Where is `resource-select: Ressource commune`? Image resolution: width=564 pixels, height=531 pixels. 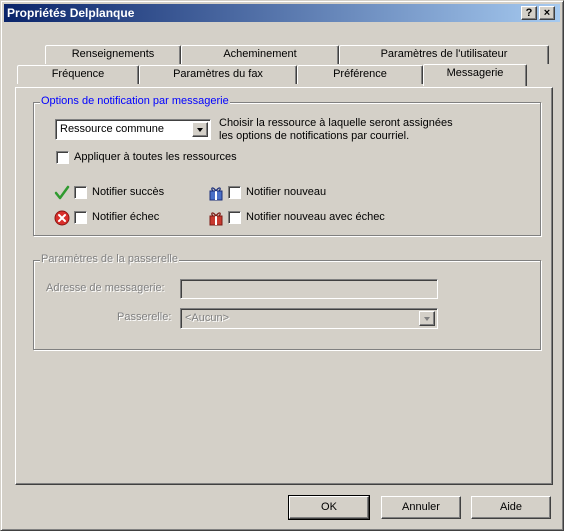 resource-select: Ressource commune is located at coordinates (133, 129).